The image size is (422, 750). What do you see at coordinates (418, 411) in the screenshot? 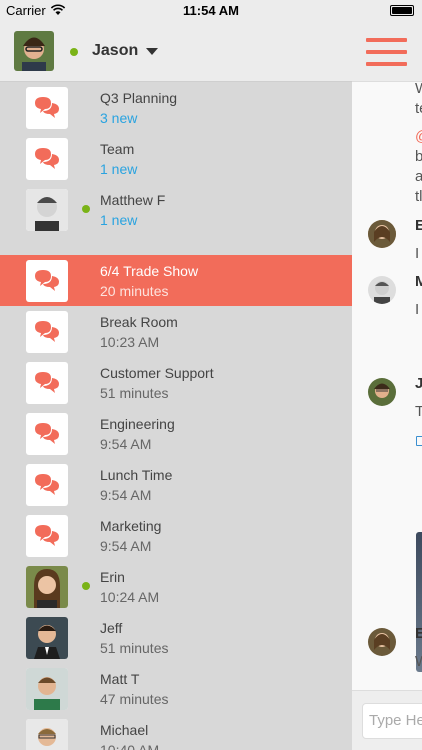
I see `message-fragment: T` at bounding box center [418, 411].